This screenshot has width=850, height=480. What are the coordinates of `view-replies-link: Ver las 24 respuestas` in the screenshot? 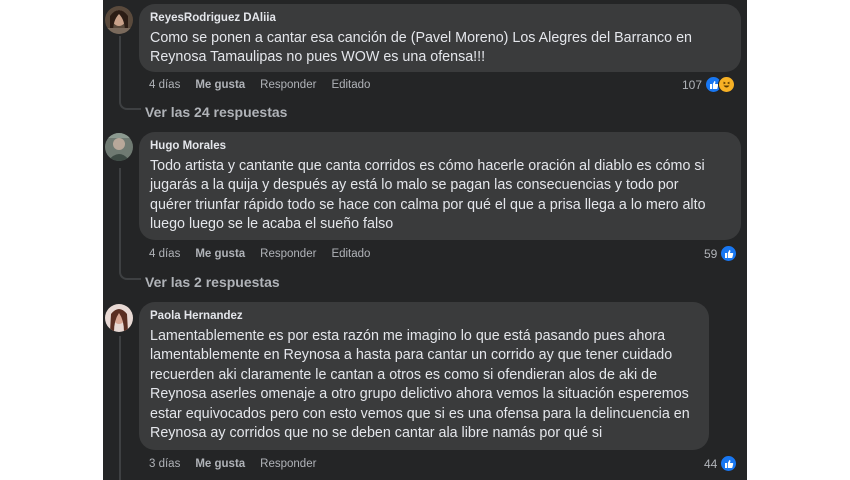 It's located at (216, 112).